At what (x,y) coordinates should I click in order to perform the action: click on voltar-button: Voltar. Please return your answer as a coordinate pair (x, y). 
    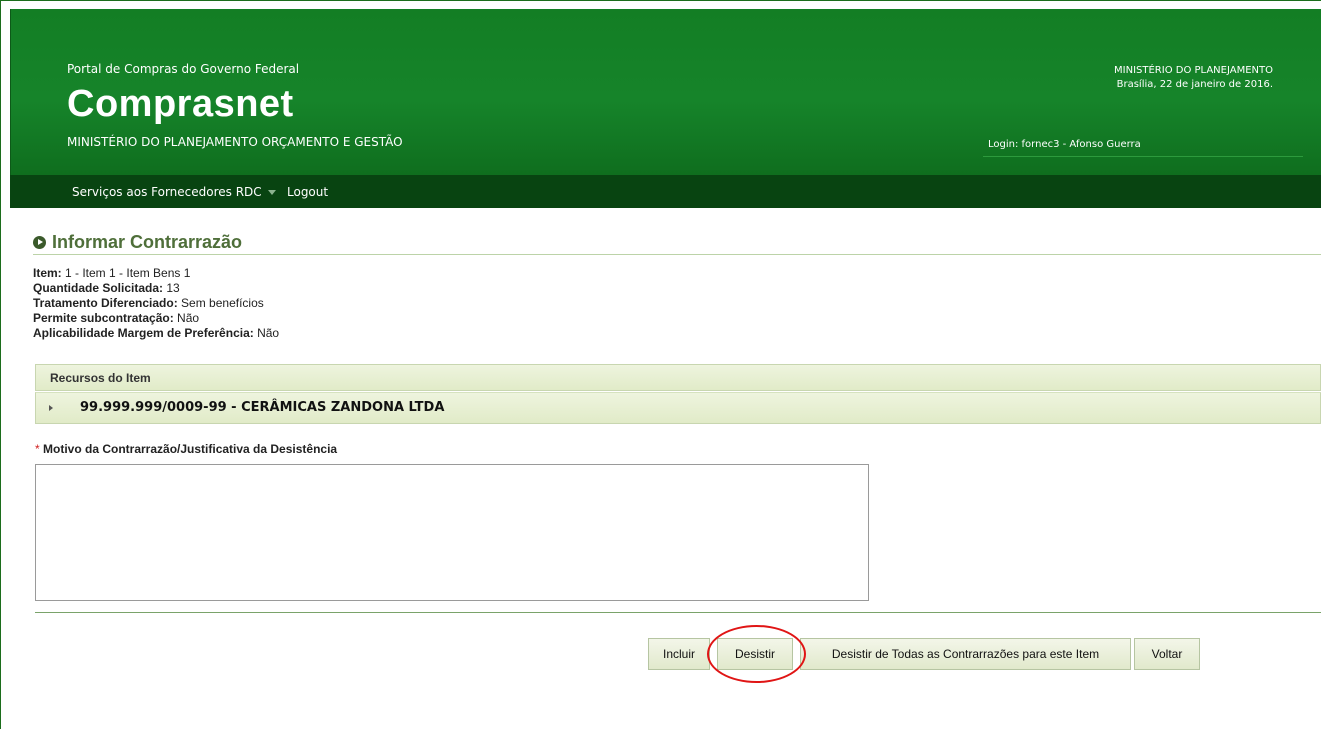
    Looking at the image, I should click on (1167, 654).